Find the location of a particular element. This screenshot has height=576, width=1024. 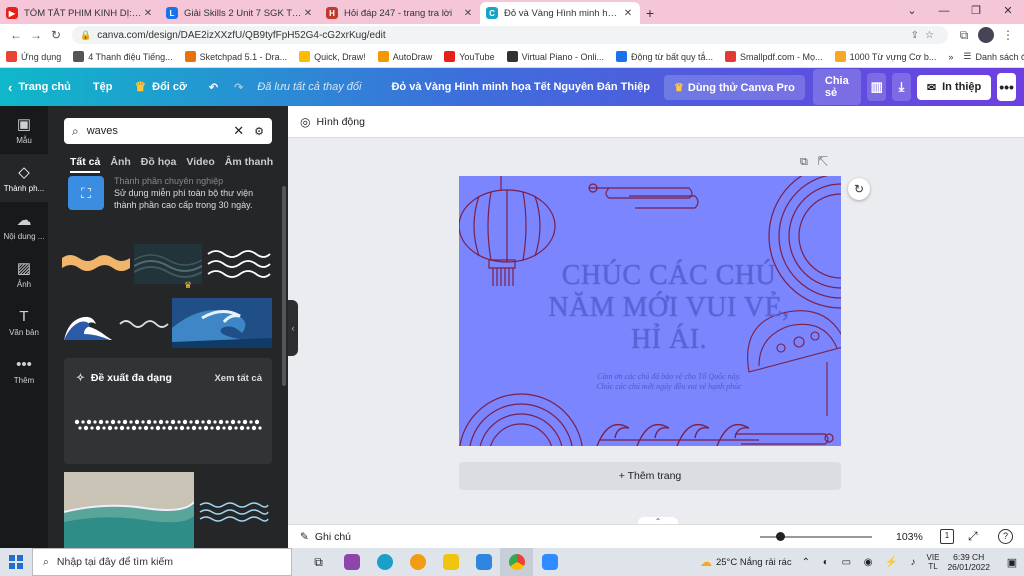

back-icon: ← is located at coordinates (16, 35).